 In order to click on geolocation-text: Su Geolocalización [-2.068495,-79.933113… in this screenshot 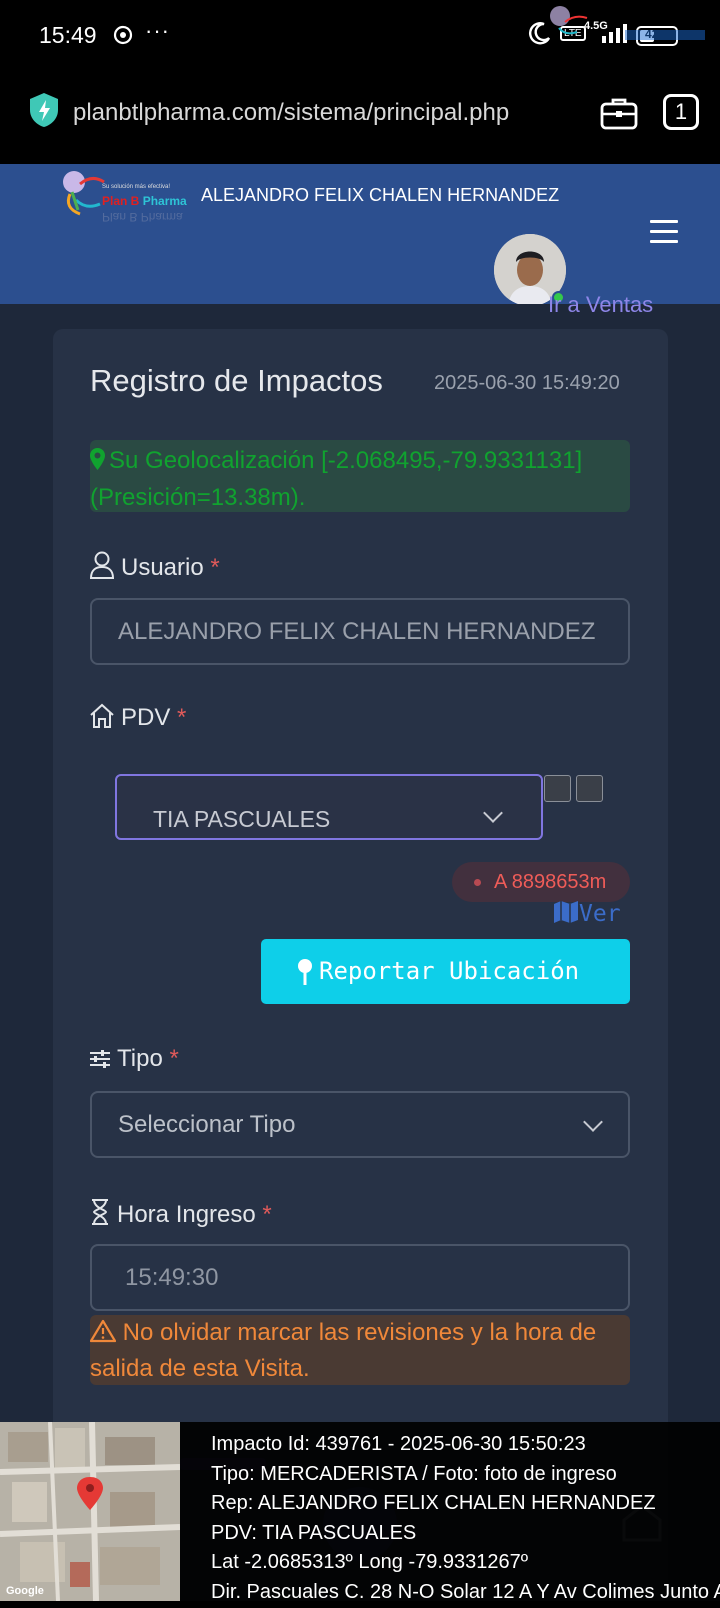, I will do `click(336, 479)`.